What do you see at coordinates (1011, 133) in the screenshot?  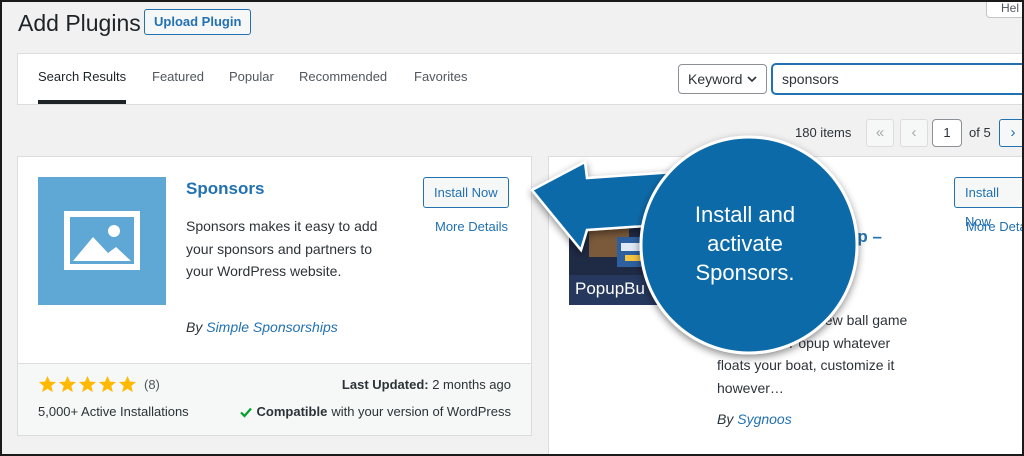 I see `next-page-button: ›` at bounding box center [1011, 133].